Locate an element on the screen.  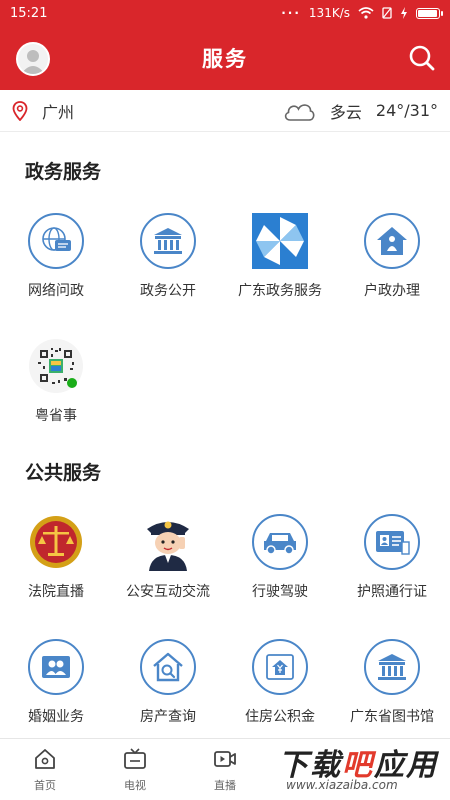
chat-globe-icon is located at coordinates (56, 241).